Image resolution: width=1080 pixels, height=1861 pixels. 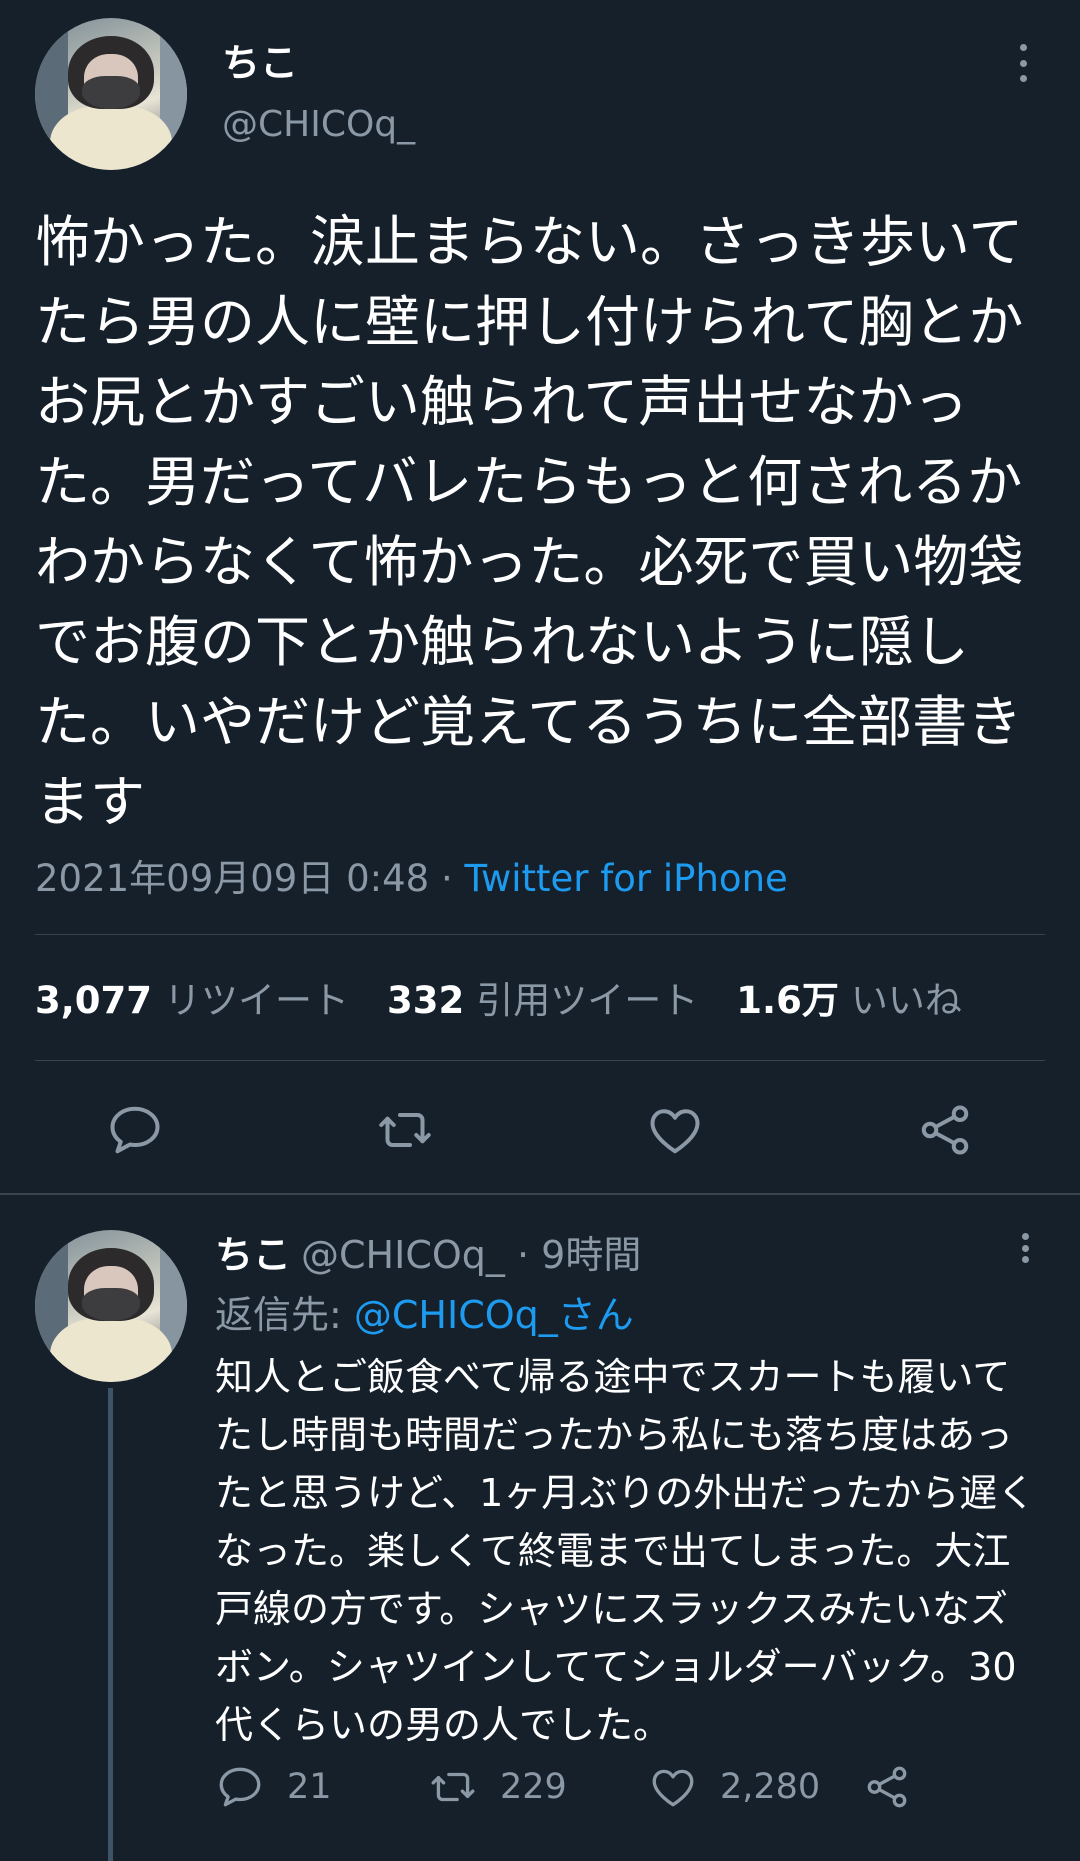 What do you see at coordinates (540, 1130) in the screenshot?
I see `action-bar` at bounding box center [540, 1130].